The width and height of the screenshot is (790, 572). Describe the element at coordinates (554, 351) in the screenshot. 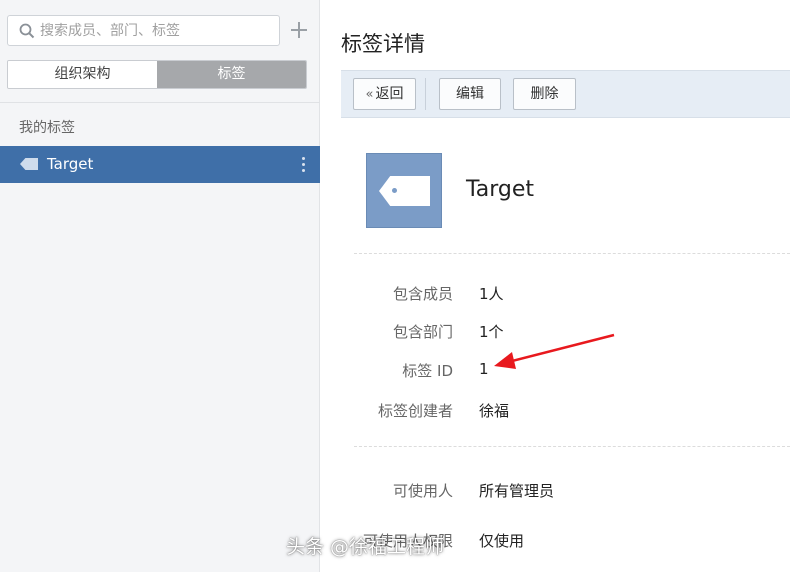

I see `annotation-arrow` at that location.